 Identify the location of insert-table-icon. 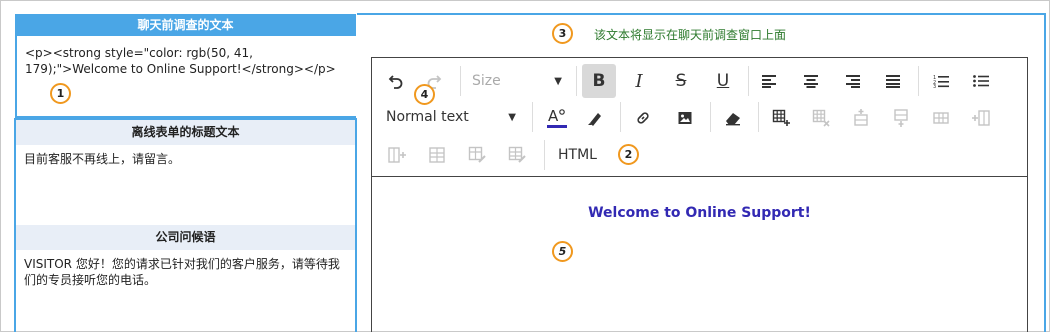
(781, 118).